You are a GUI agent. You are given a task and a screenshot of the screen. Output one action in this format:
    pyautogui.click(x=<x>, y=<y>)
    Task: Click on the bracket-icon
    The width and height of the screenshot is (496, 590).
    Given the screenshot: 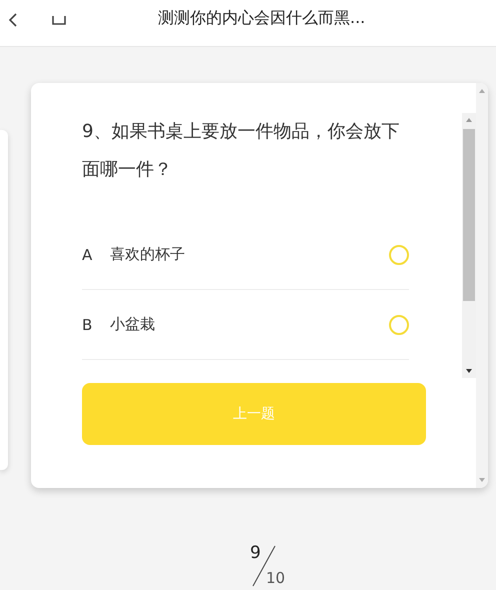 What is the action you would take?
    pyautogui.click(x=59, y=20)
    